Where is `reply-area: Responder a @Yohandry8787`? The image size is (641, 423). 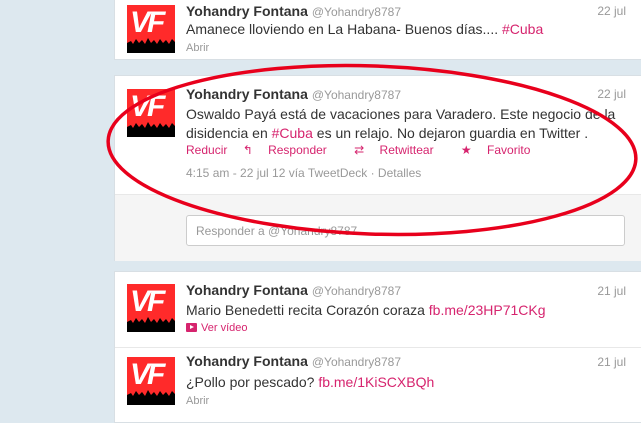 reply-area: Responder a @Yohandry8787 is located at coordinates (378, 227).